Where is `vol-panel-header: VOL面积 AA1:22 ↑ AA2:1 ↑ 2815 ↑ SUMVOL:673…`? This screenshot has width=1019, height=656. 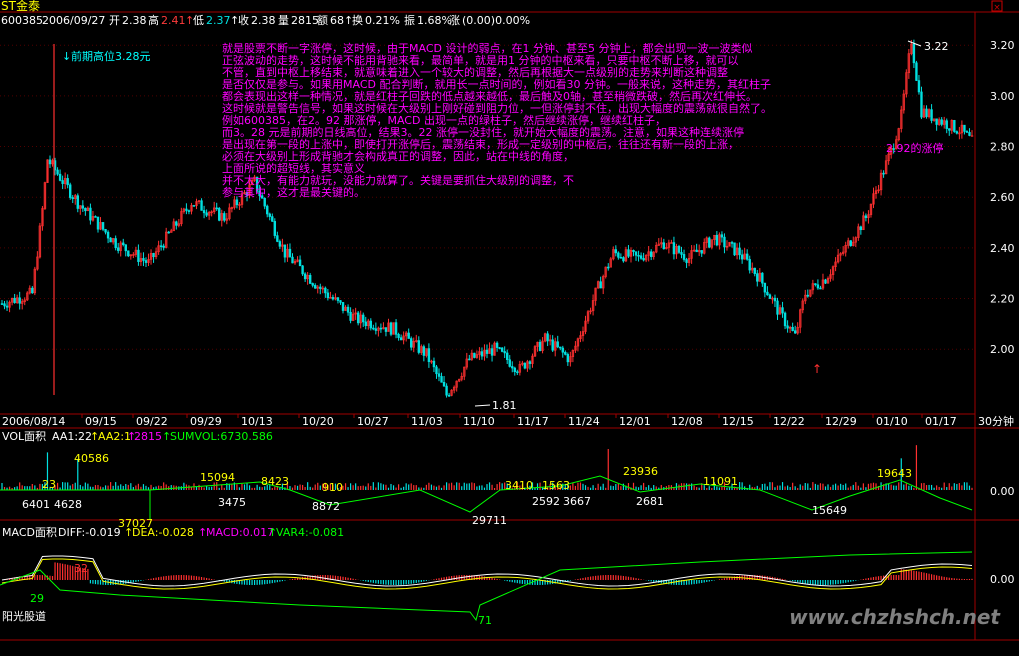 vol-panel-header: VOL面积 AA1:22 ↑ AA2:1 ↑ 2815 ↑ SUMVOL:673… is located at coordinates (137, 436).